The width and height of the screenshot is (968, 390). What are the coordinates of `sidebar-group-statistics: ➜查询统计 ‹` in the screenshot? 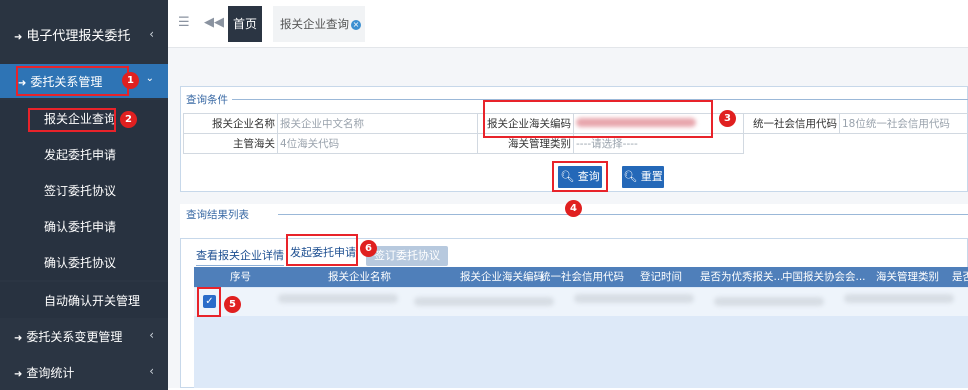 It's located at (84, 372).